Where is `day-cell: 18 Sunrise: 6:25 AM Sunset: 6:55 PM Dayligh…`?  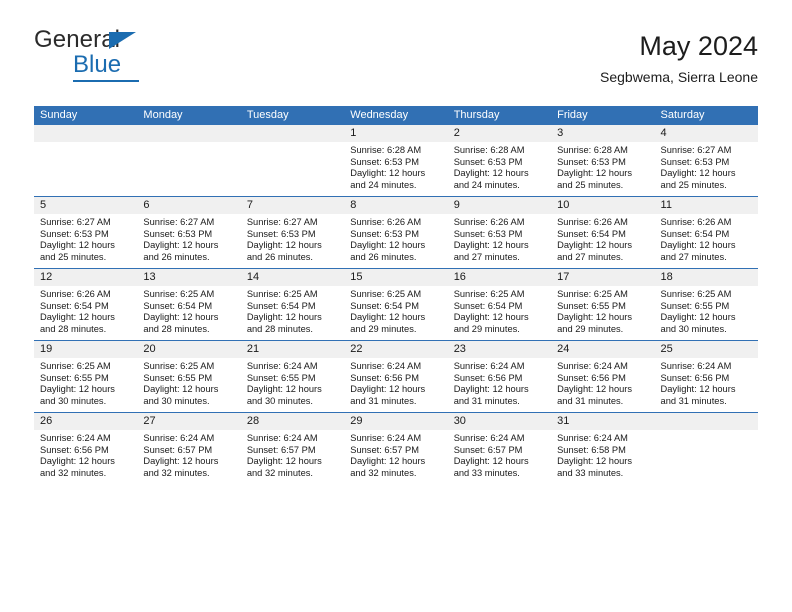 day-cell: 18 Sunrise: 6:25 AM Sunset: 6:55 PM Dayligh… is located at coordinates (706, 304).